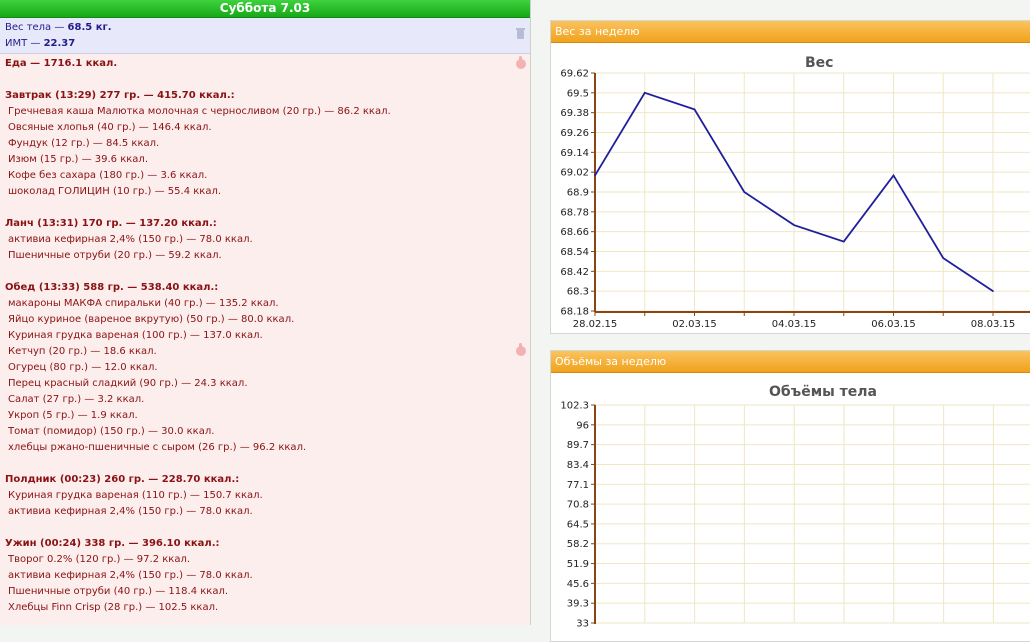 Image resolution: width=1030 pixels, height=642 pixels. I want to click on food-item: Укроп (5 гр.) — 1.9 ккал., so click(265, 416).